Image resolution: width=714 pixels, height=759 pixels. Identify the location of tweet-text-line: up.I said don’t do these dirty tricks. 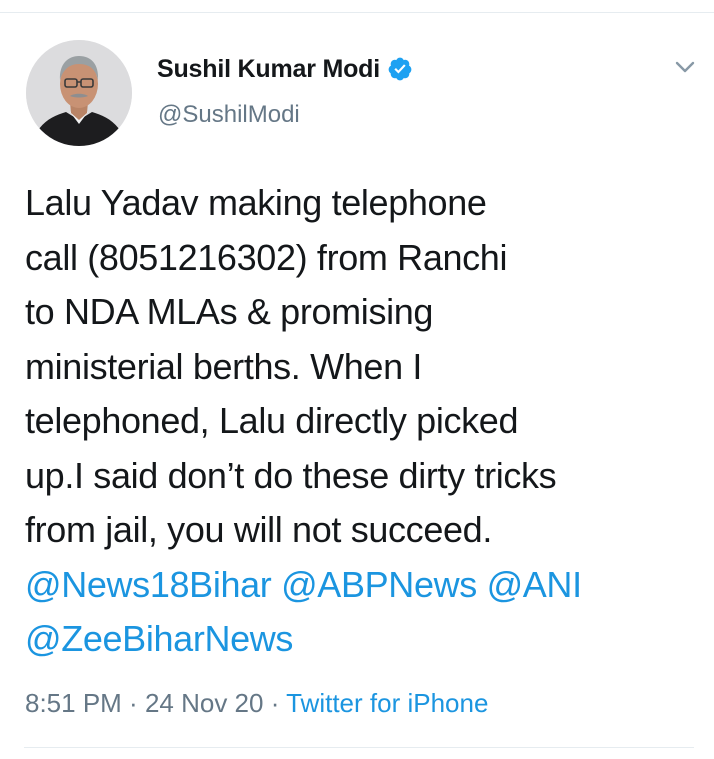
(291, 475).